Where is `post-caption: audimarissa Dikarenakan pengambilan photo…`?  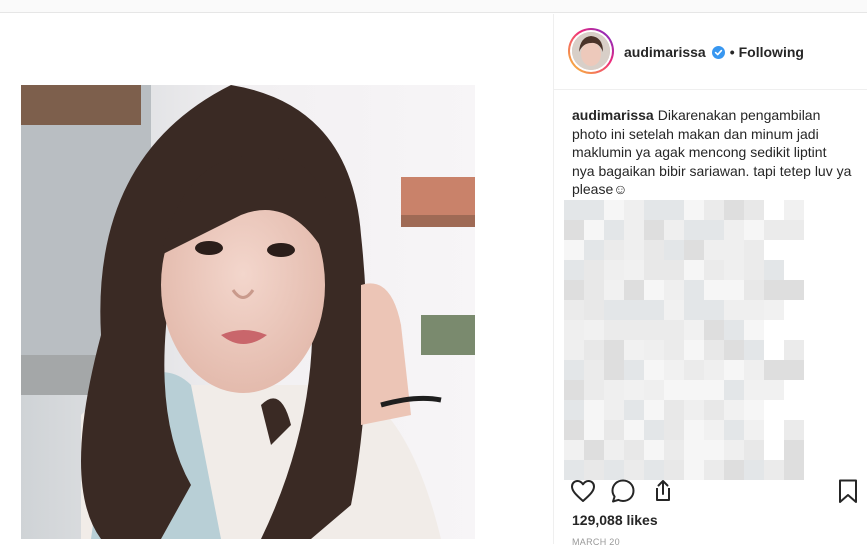 post-caption: audimarissa Dikarenakan pengambilan photo… is located at coordinates (712, 152).